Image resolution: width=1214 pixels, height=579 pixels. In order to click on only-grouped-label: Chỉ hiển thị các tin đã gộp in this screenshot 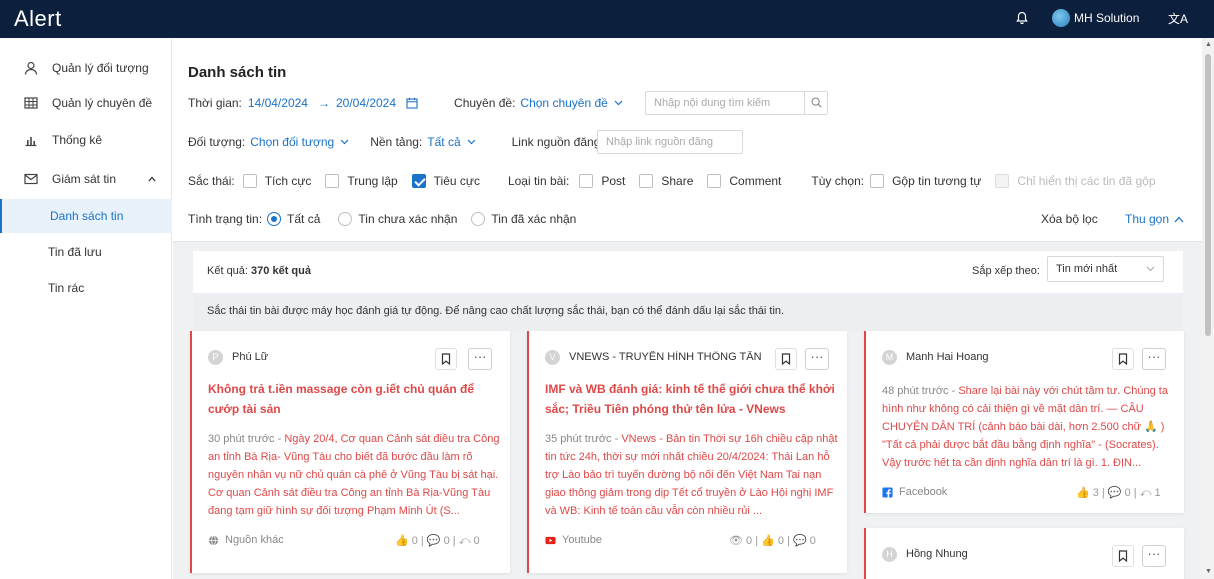, I will do `click(1086, 181)`.